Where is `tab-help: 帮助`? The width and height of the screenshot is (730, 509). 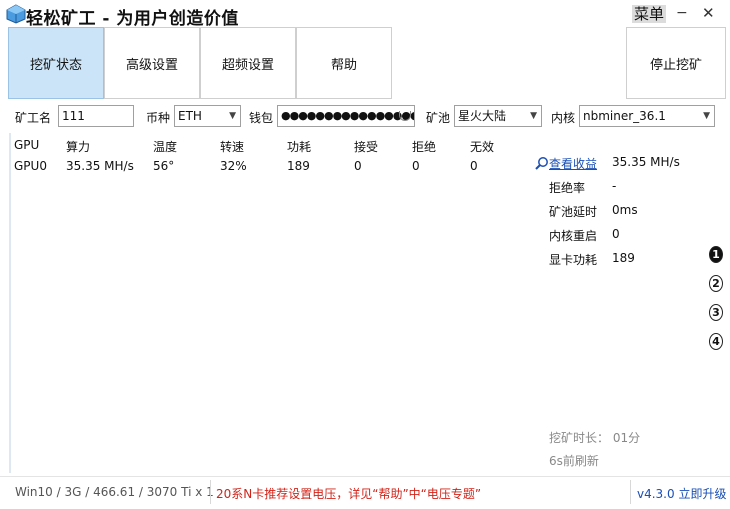 tab-help: 帮助 is located at coordinates (344, 63).